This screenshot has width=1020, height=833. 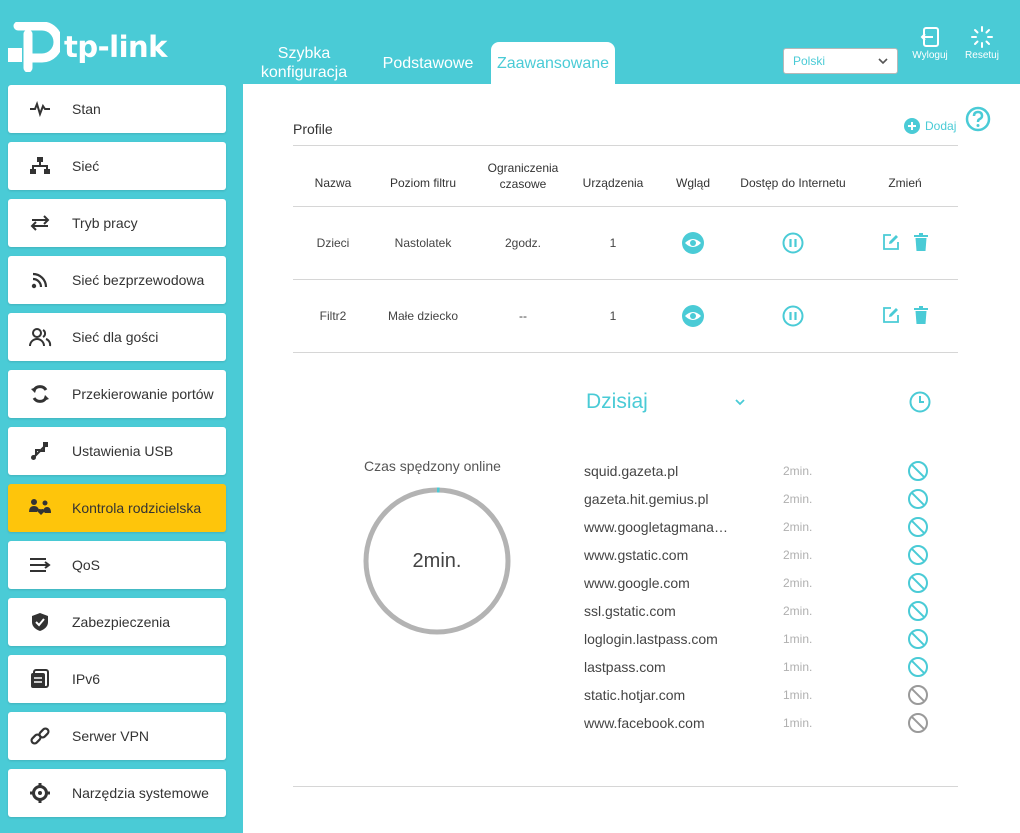 I want to click on sidebar-item-port-forwarding: Przekierowanie portów, so click(x=117, y=394).